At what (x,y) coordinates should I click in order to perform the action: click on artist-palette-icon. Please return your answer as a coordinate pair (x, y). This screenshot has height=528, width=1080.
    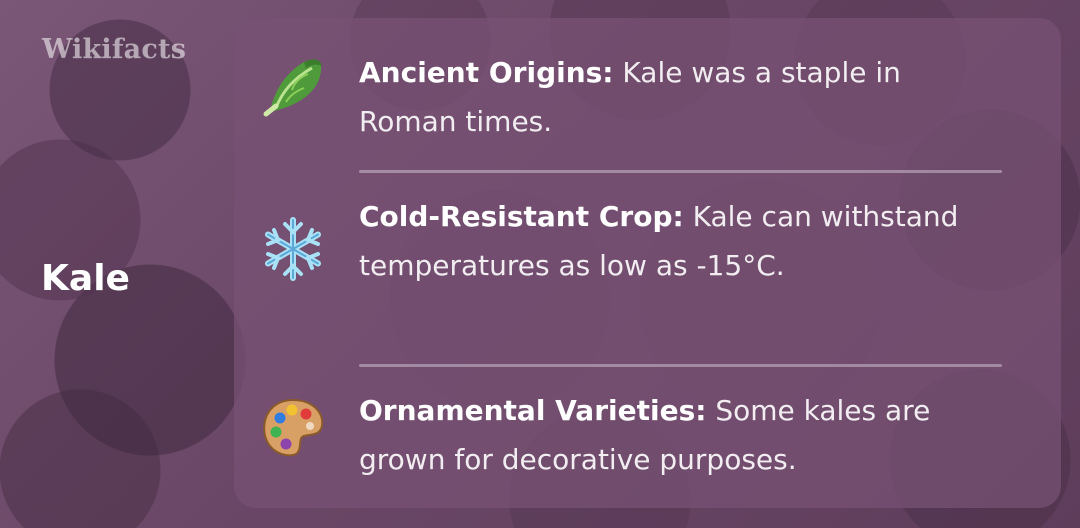
    Looking at the image, I should click on (293, 427).